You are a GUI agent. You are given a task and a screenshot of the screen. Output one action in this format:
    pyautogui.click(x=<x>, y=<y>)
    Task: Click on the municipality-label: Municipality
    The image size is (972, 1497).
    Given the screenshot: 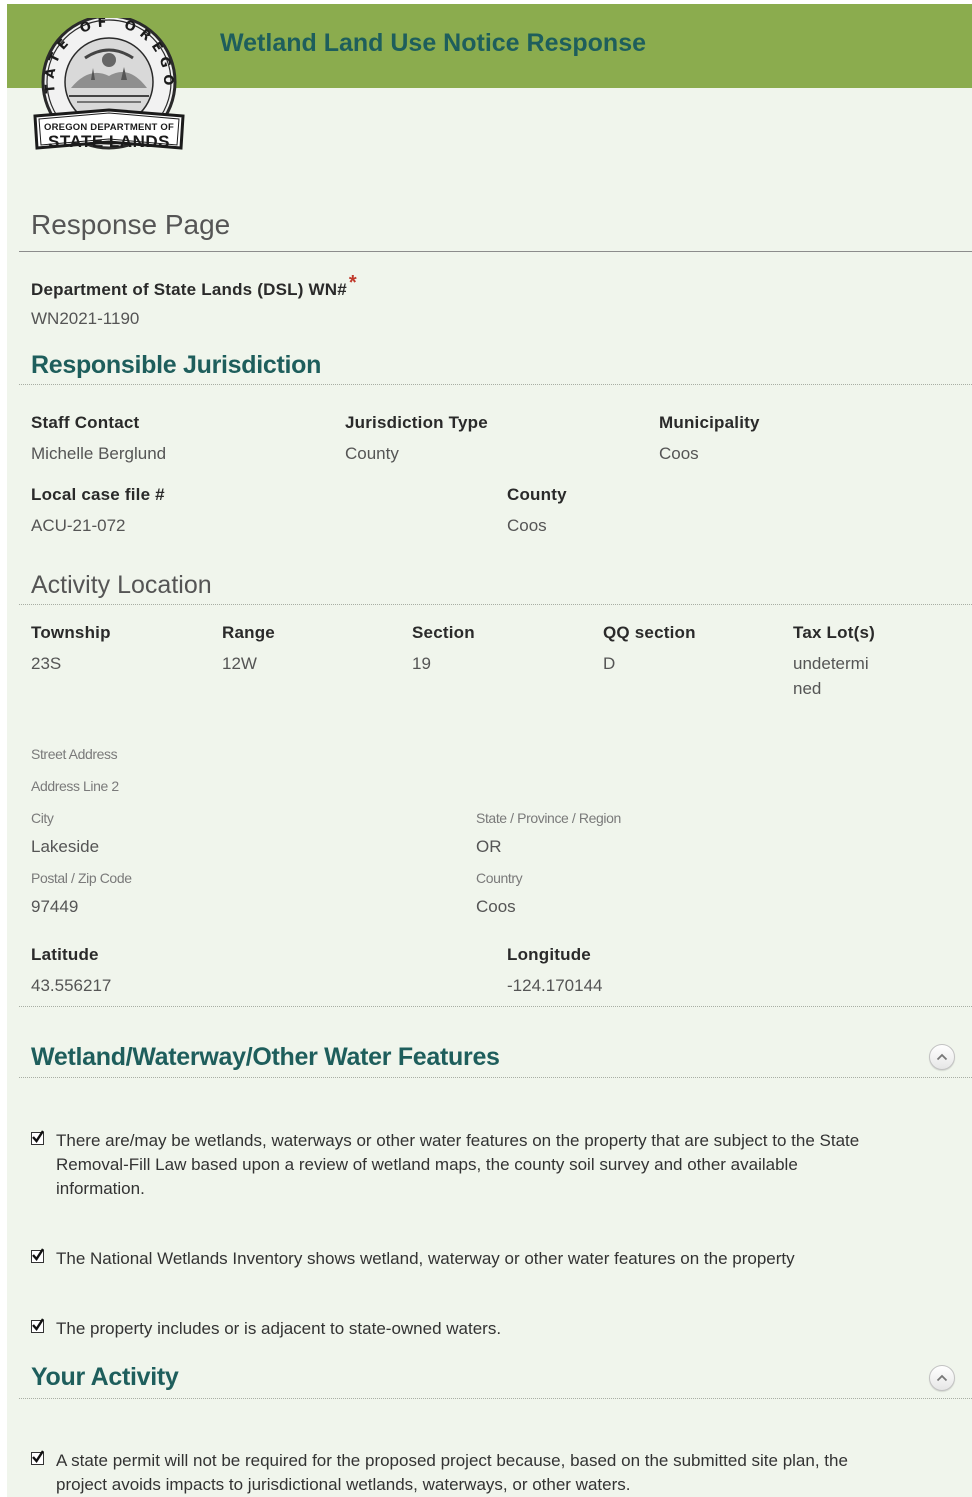 What is the action you would take?
    pyautogui.click(x=709, y=422)
    